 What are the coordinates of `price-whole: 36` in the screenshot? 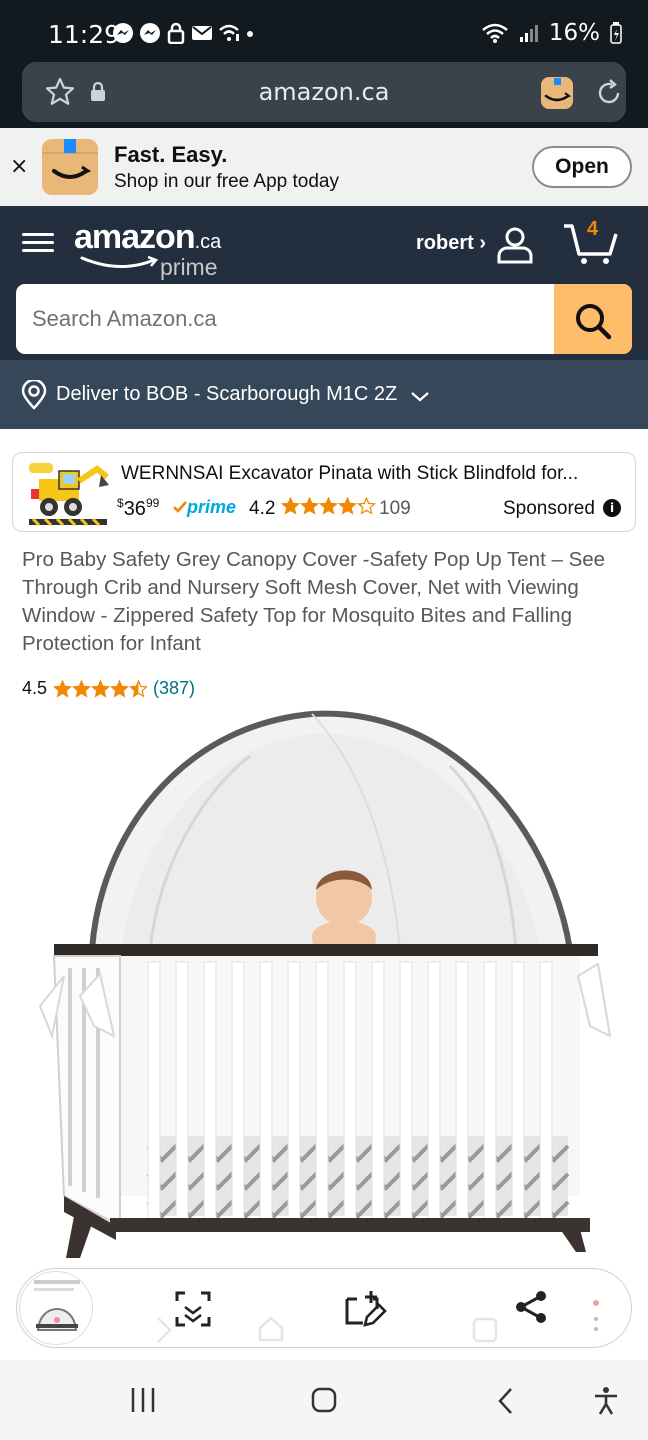 It's located at (134, 509).